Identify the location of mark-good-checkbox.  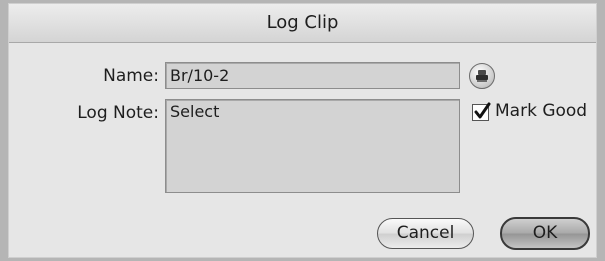
(481, 111).